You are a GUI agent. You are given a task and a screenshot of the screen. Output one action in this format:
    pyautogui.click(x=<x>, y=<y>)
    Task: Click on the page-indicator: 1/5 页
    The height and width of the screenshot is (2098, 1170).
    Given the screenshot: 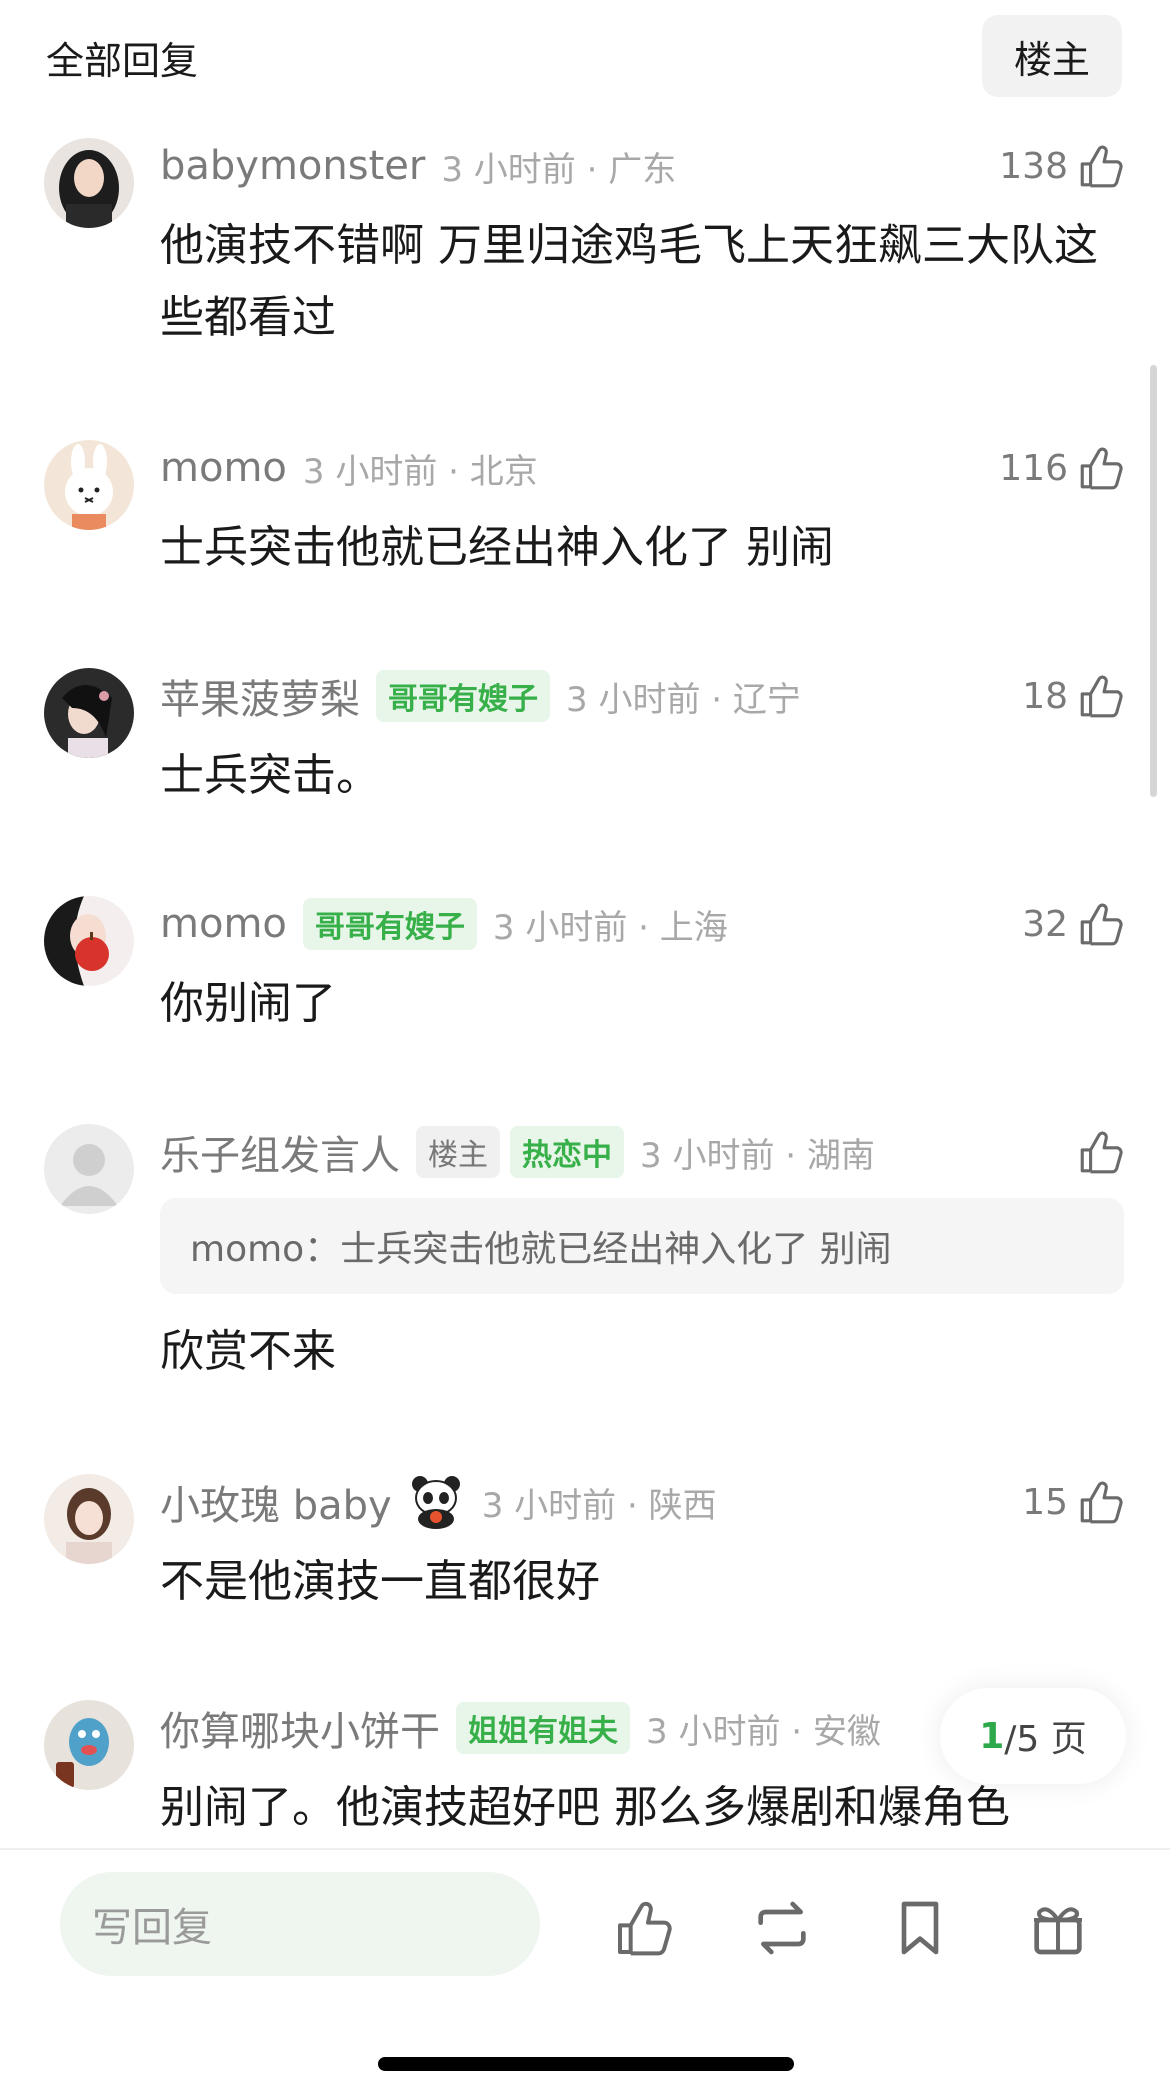 What is the action you would take?
    pyautogui.click(x=1033, y=1736)
    